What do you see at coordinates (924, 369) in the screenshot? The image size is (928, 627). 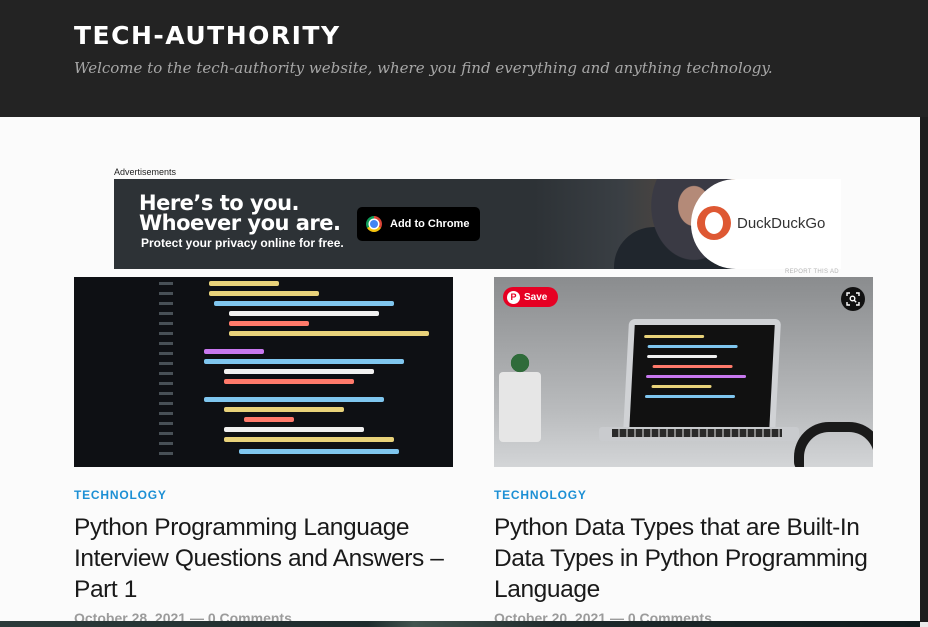 I see `scrollbar-thumb` at bounding box center [924, 369].